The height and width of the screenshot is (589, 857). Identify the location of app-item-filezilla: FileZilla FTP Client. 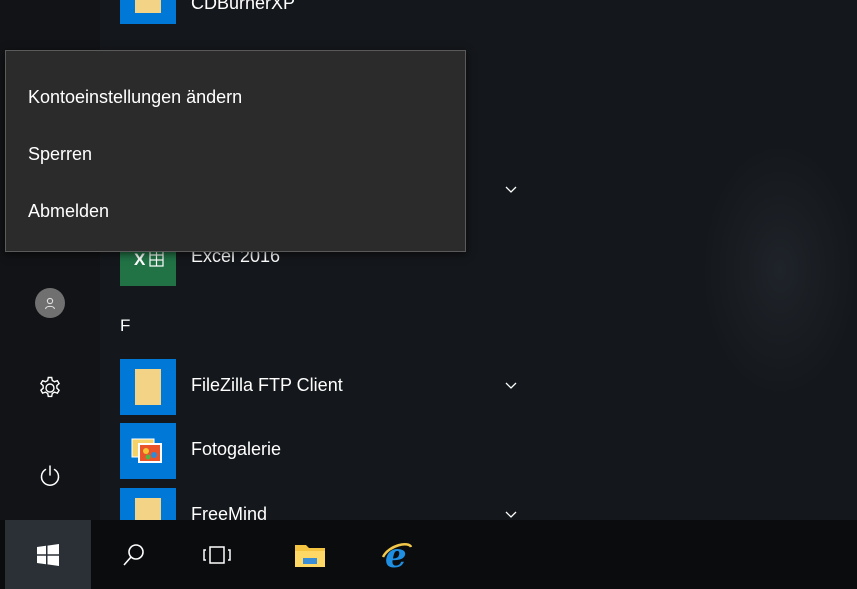
(320, 387).